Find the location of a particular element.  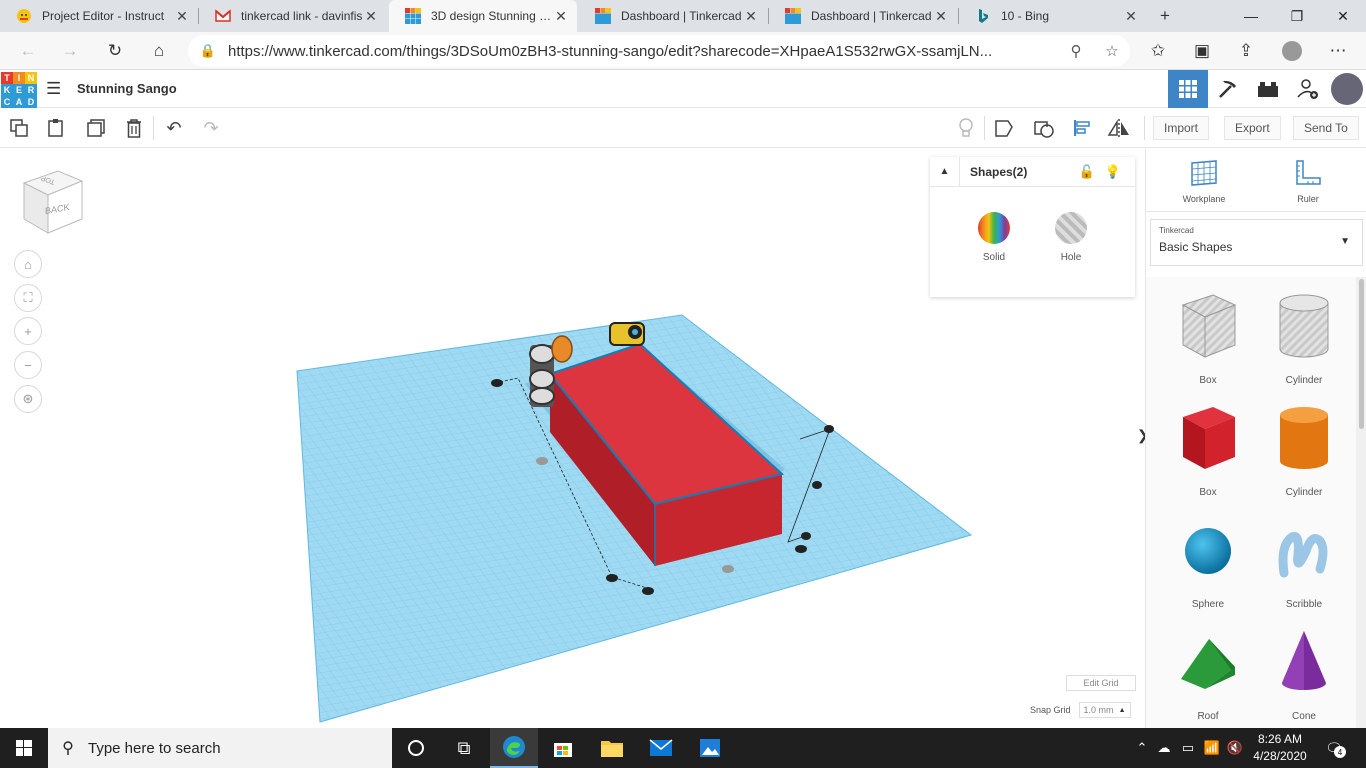

window-close-button: ✕ is located at coordinates (1343, 16).